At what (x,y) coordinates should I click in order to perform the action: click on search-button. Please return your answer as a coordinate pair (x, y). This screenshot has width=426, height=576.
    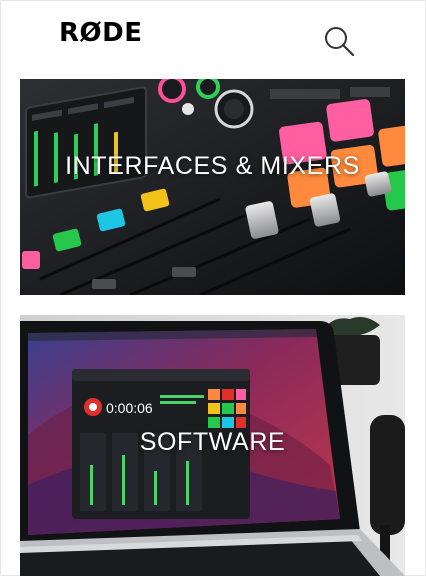
    Looking at the image, I should click on (339, 41).